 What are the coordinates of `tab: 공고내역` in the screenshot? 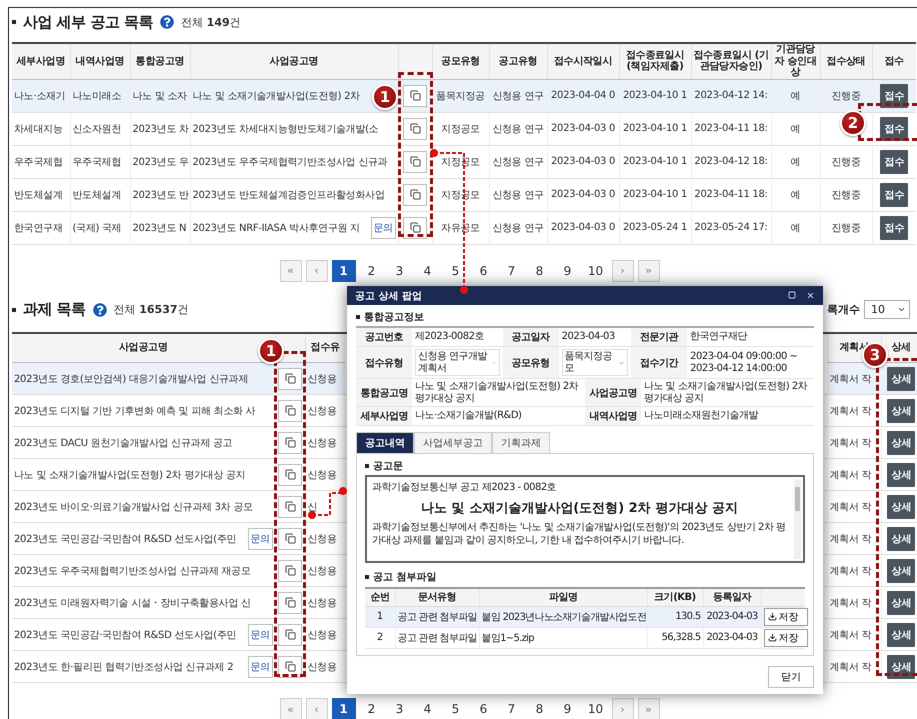 It's located at (385, 442).